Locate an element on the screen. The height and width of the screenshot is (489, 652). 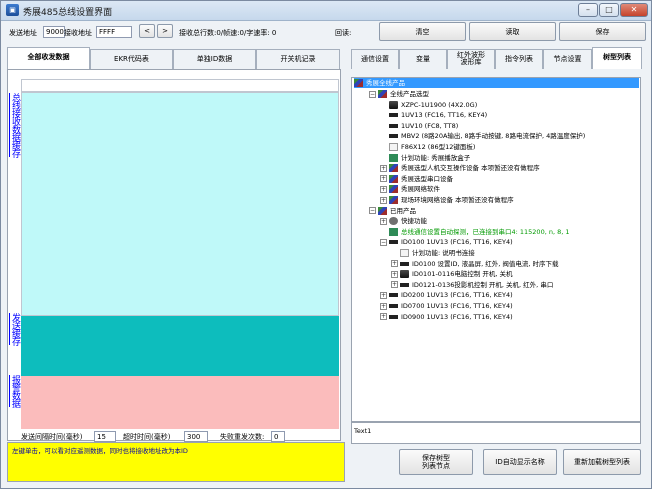
tree-node-label: 总线通信设置自动探测，已连接到串口4: 115200, n, 8, 1 is located at coordinates (485, 231).